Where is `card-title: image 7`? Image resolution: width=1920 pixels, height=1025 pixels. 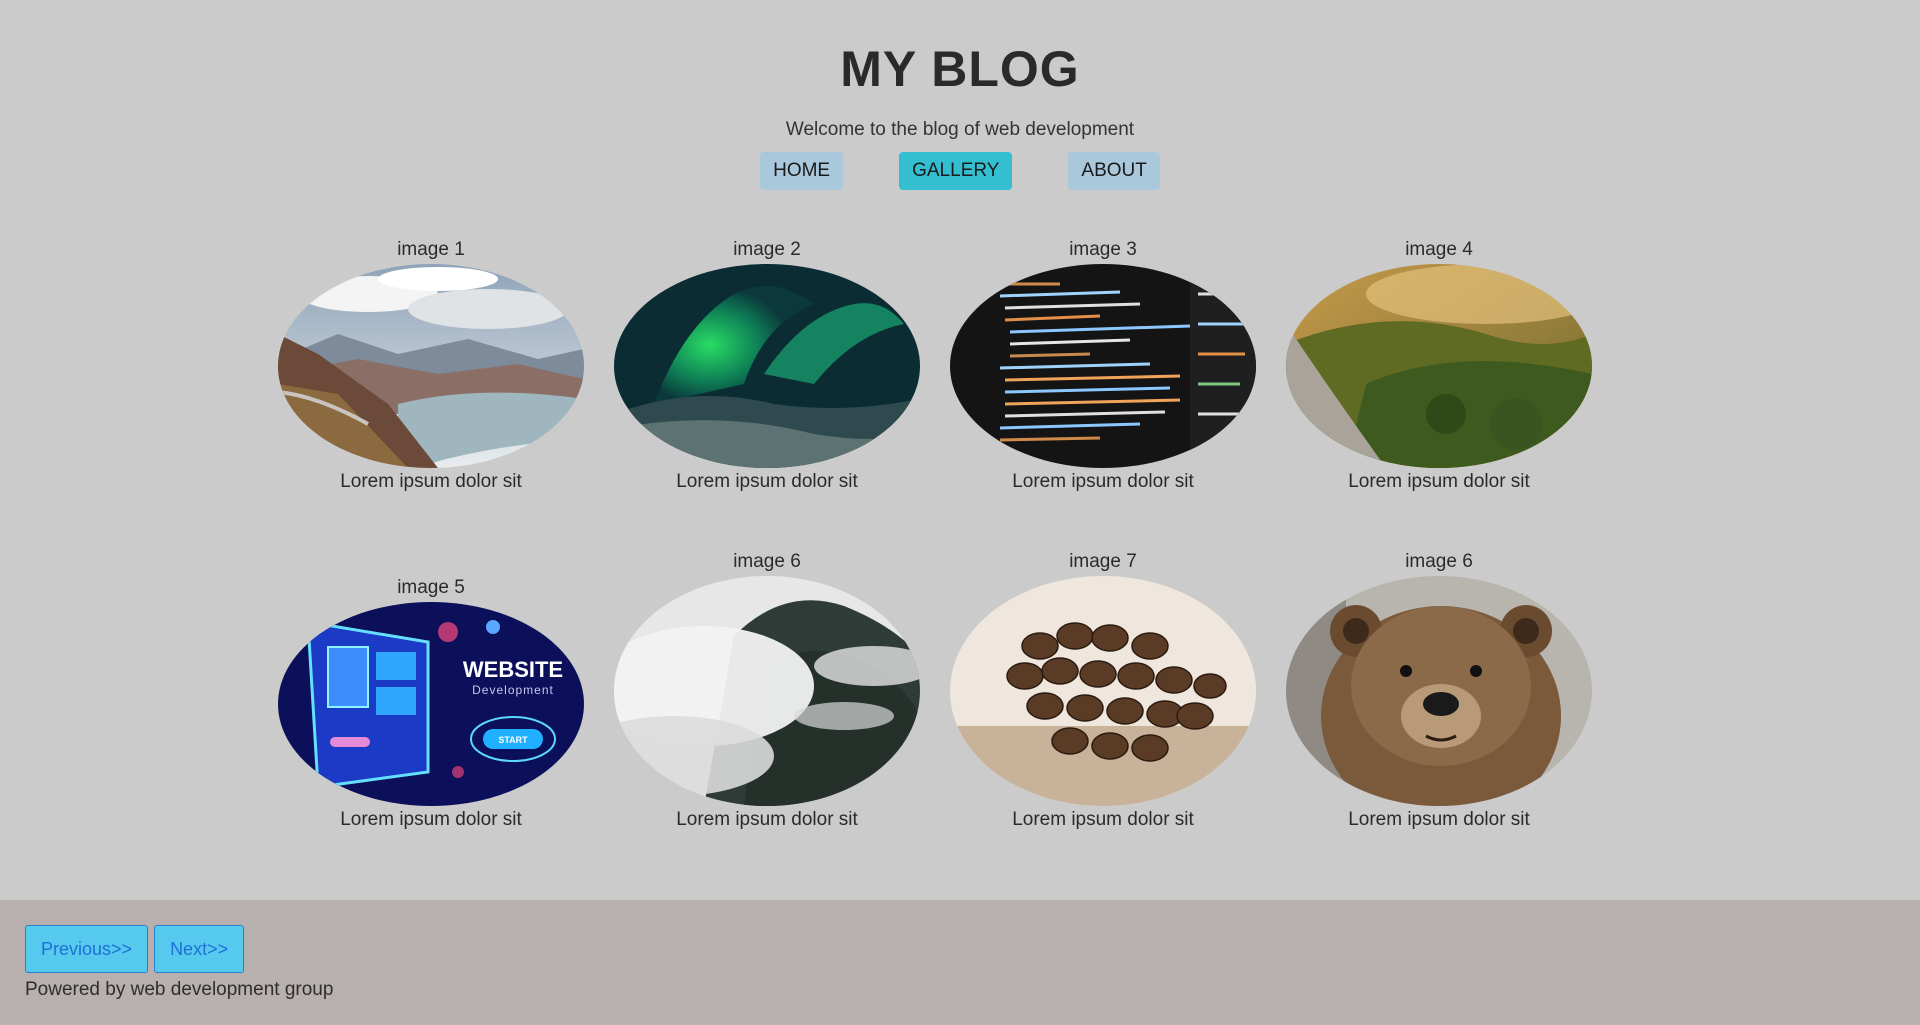
card-title: image 7 is located at coordinates (1103, 561).